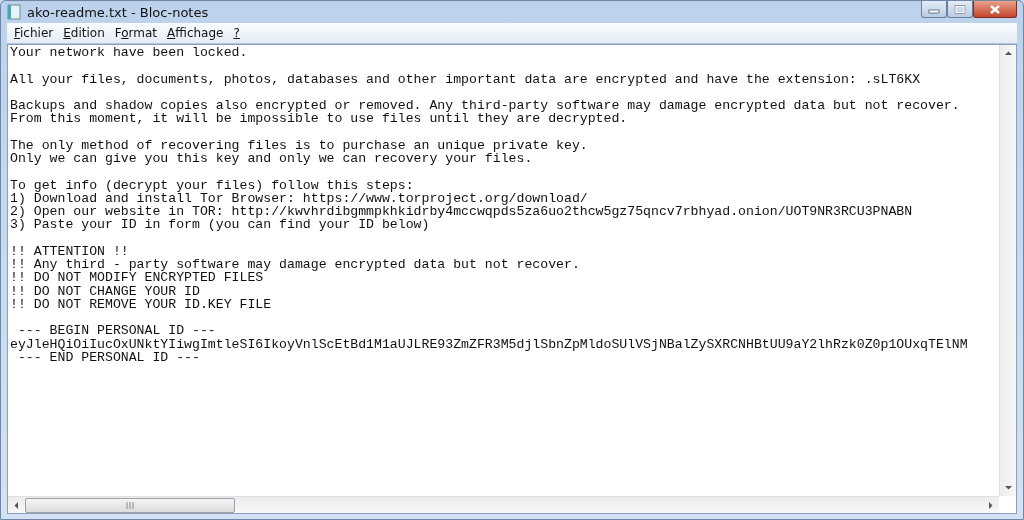 This screenshot has height=520, width=1024. Describe the element at coordinates (271, 159) in the screenshot. I see `text-line: Only we can give you this key and only we can recovery your files.` at that location.